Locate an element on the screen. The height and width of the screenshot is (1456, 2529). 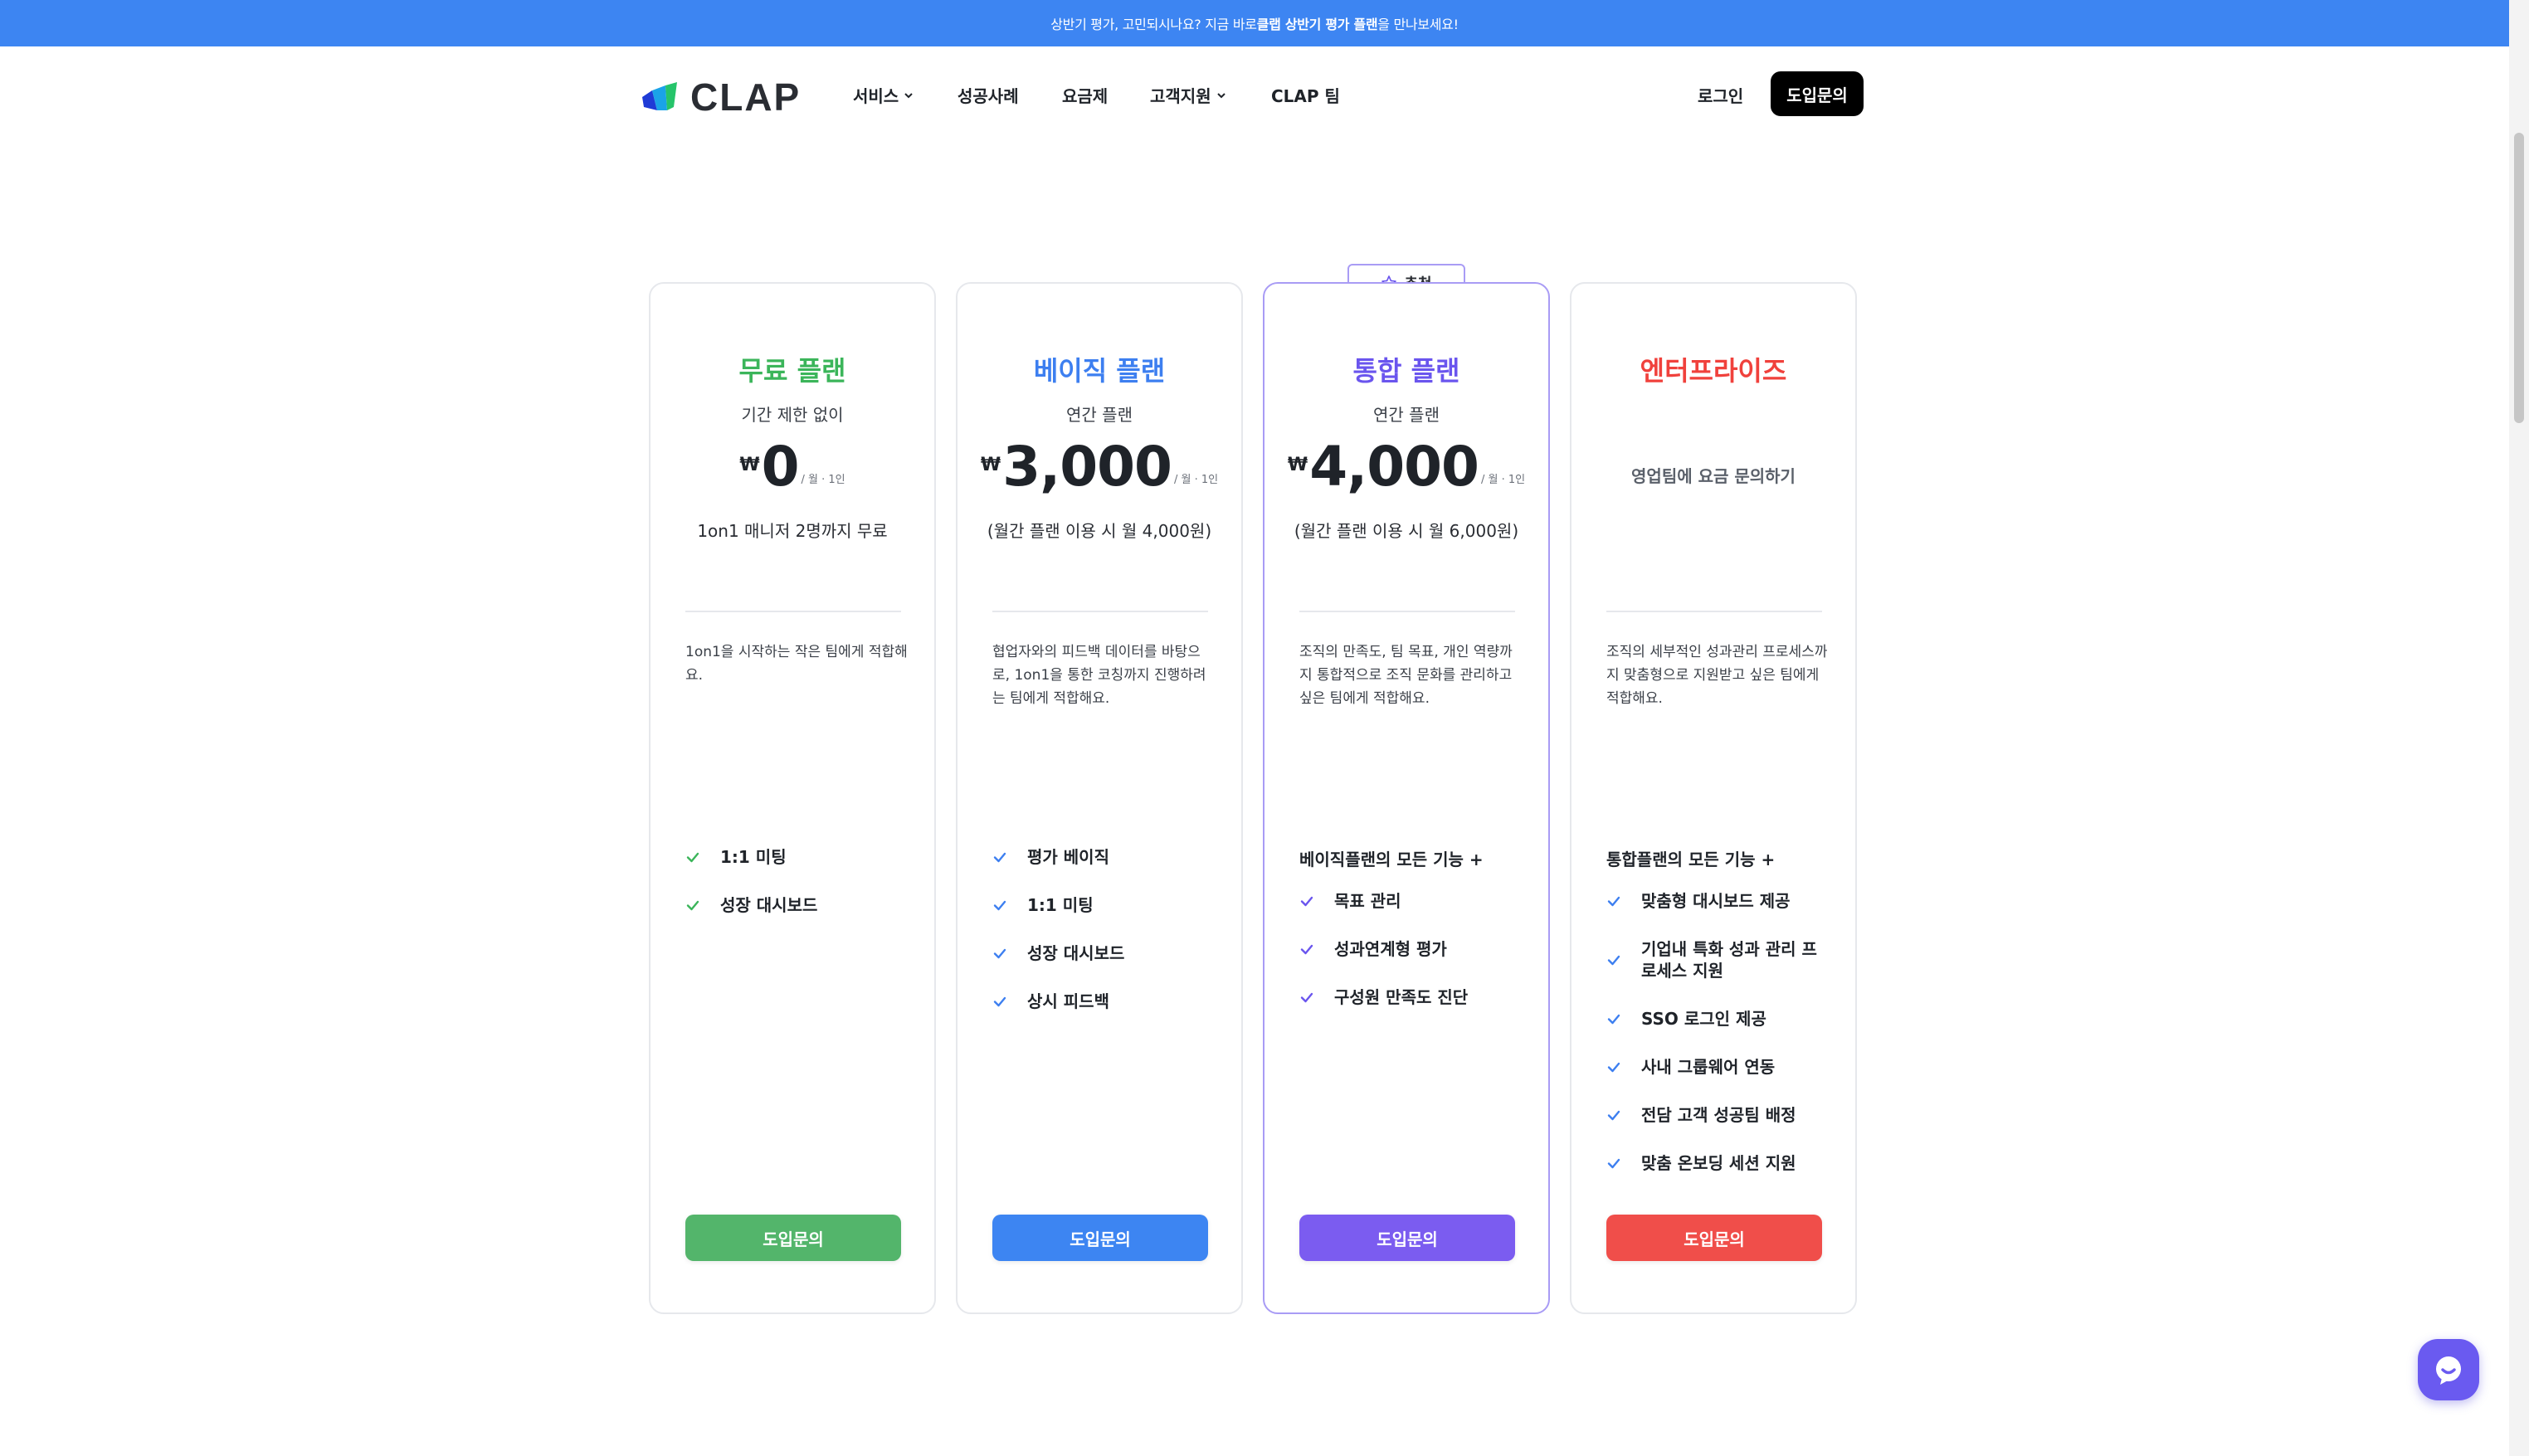
nav-team-label: CLAP 팀 is located at coordinates (1305, 96).